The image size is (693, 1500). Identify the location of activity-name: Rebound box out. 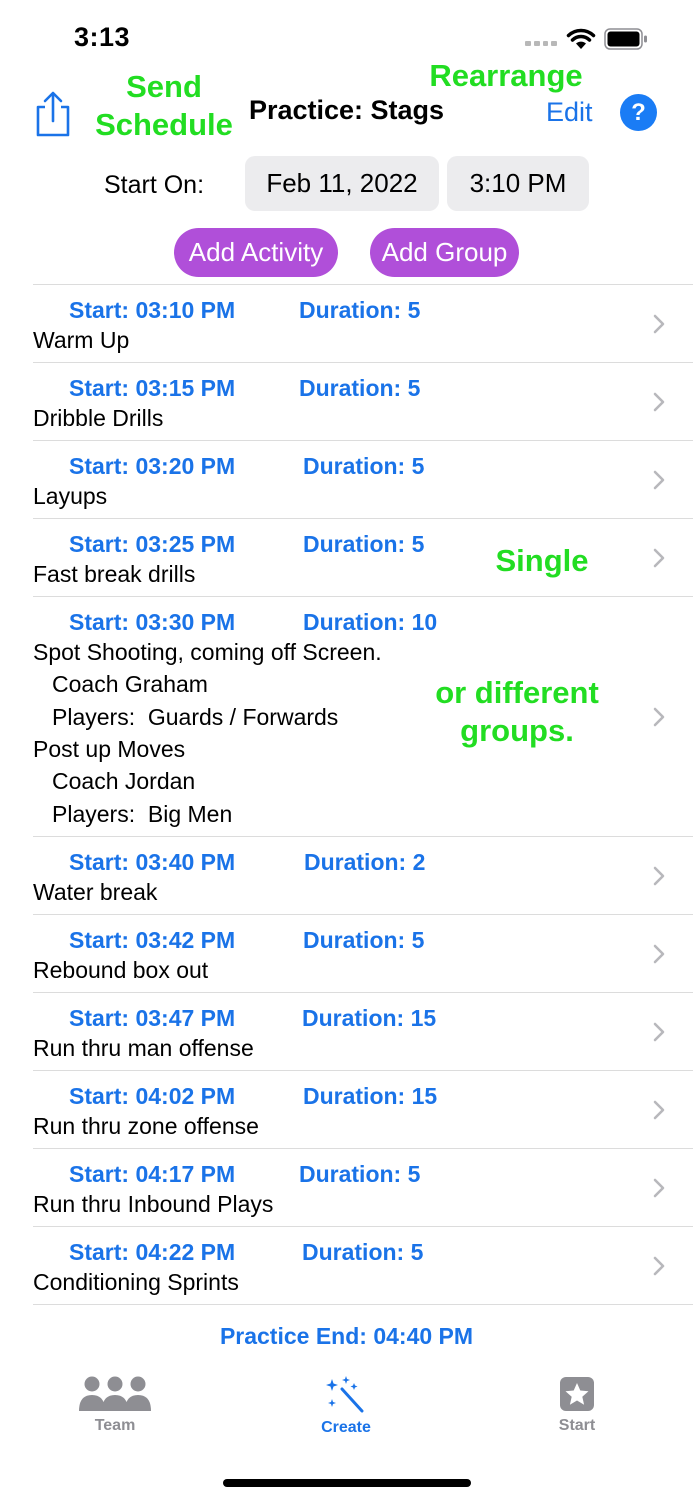
(121, 970).